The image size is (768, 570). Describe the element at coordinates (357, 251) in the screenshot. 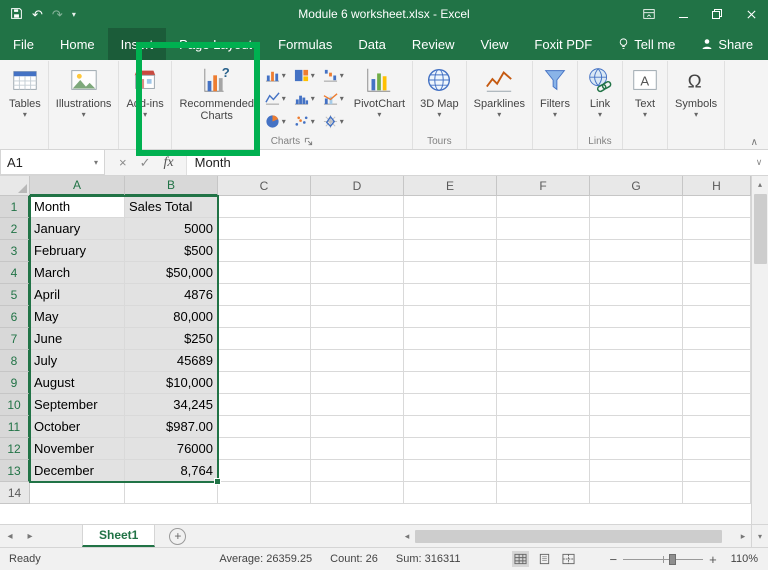

I see `cell-D3` at that location.